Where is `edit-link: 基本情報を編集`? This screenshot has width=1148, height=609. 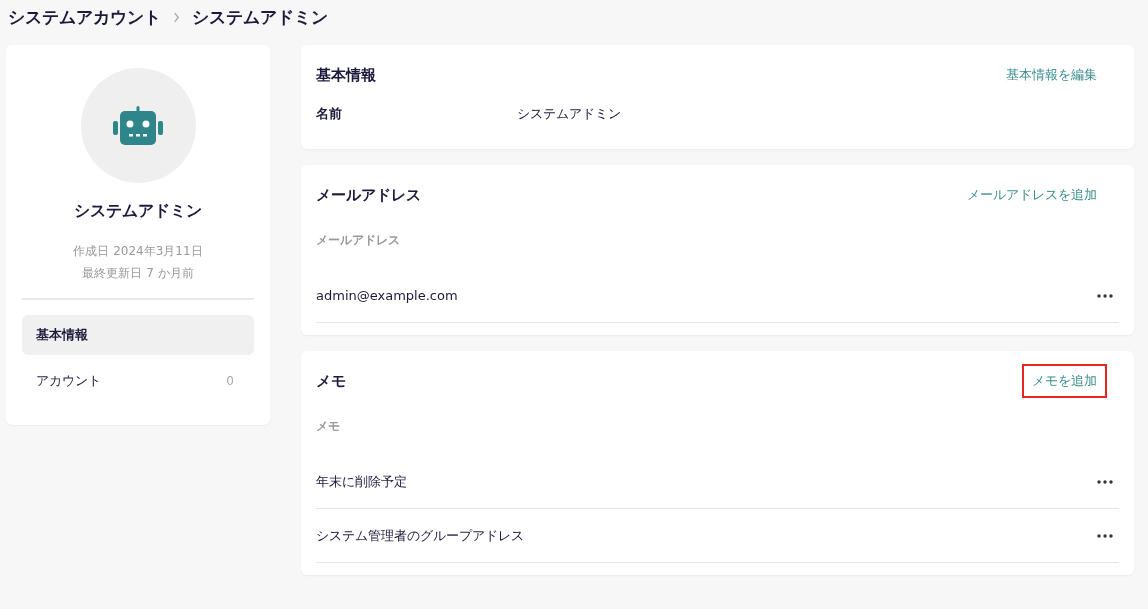
edit-link: 基本情報を編集 is located at coordinates (1051, 75).